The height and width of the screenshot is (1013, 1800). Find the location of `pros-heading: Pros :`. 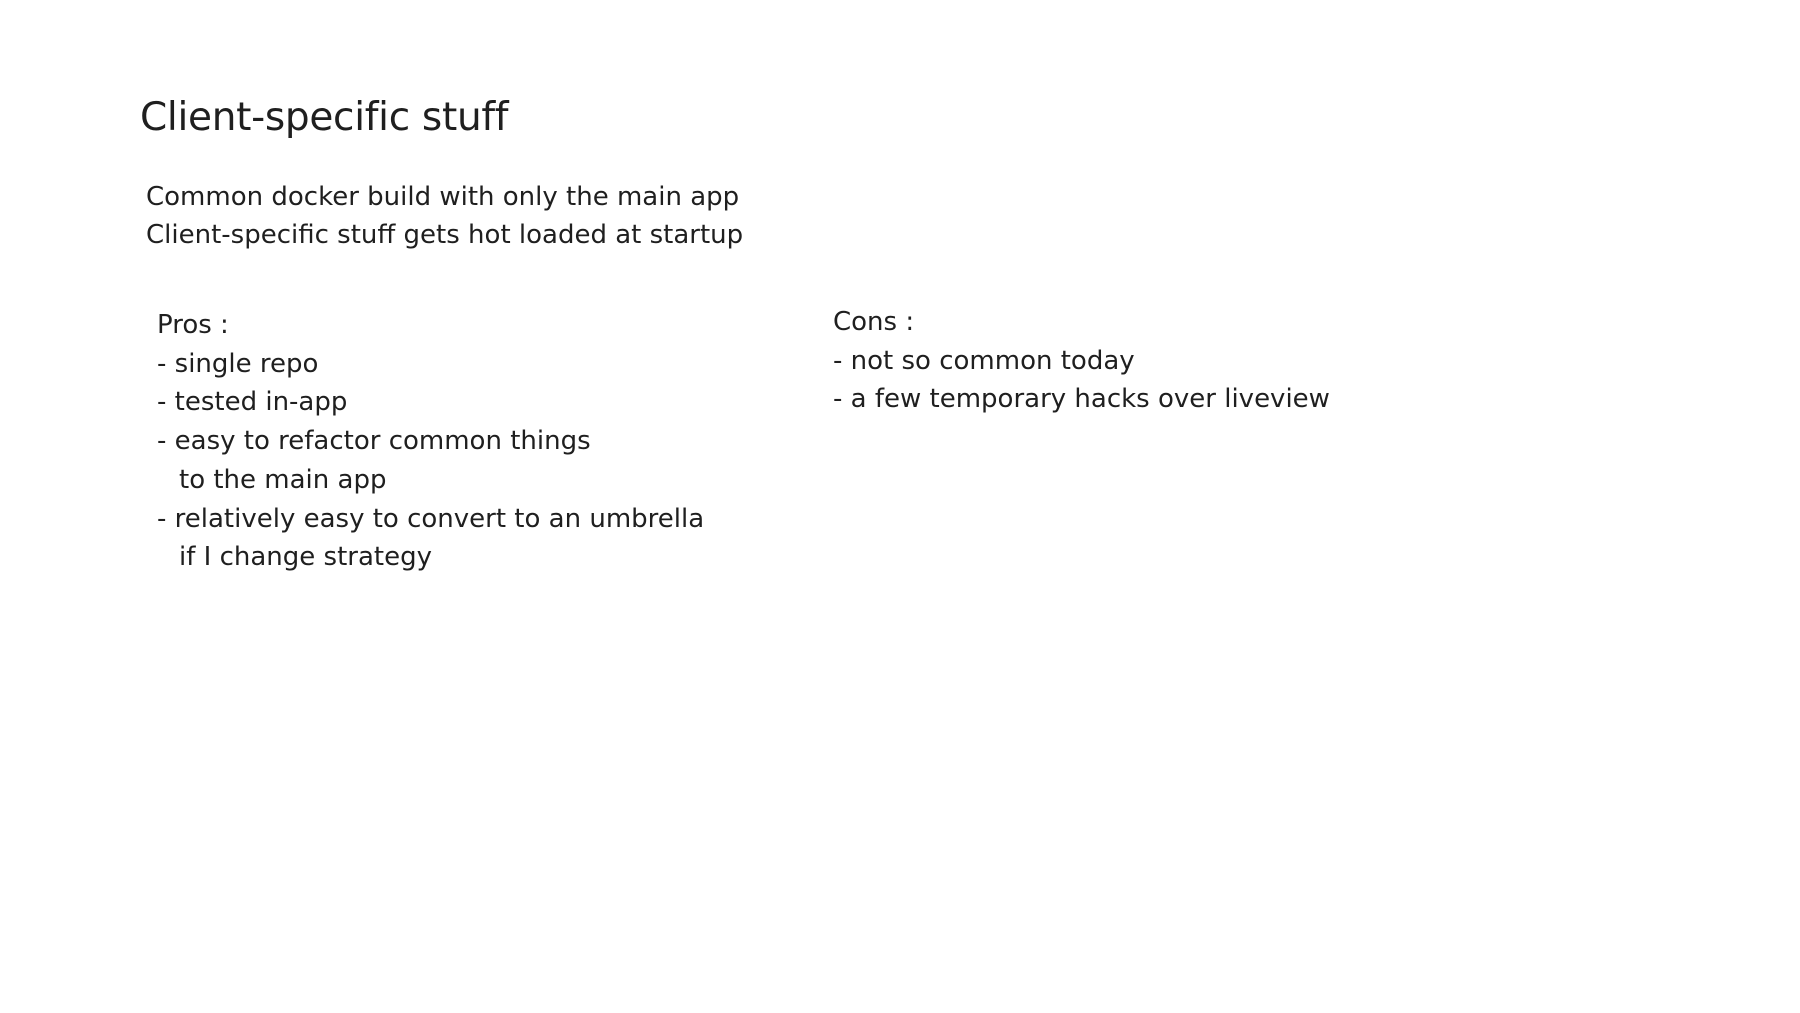

pros-heading: Pros : is located at coordinates (193, 325).